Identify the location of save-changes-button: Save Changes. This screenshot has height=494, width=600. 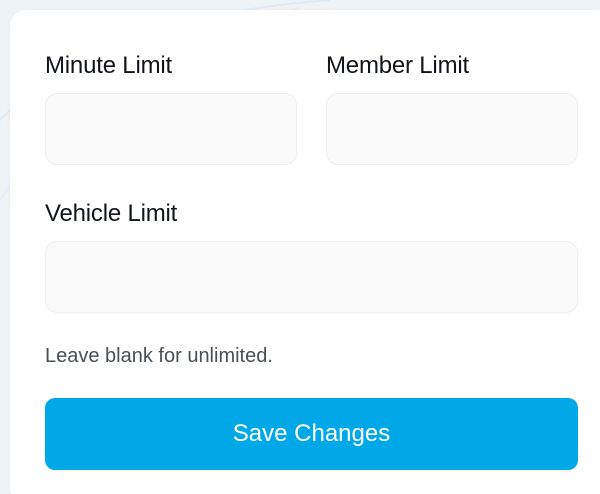
(311, 434).